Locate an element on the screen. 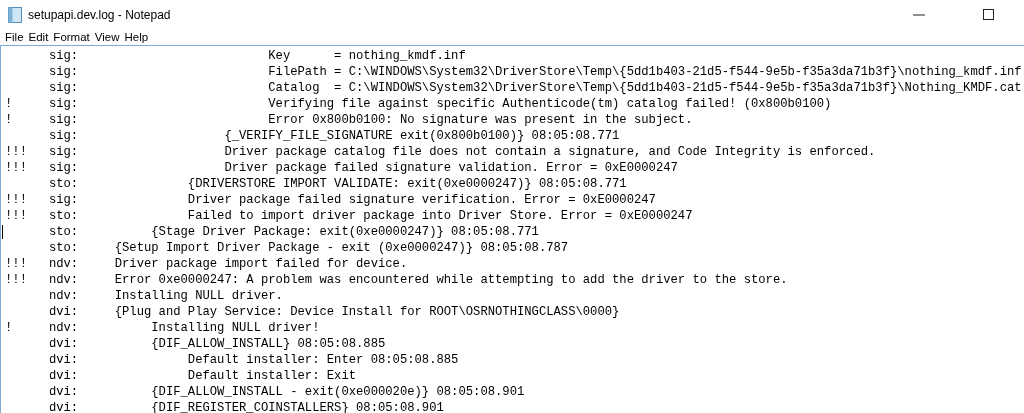 The height and width of the screenshot is (413, 1024). minimize-icon is located at coordinates (919, 14).